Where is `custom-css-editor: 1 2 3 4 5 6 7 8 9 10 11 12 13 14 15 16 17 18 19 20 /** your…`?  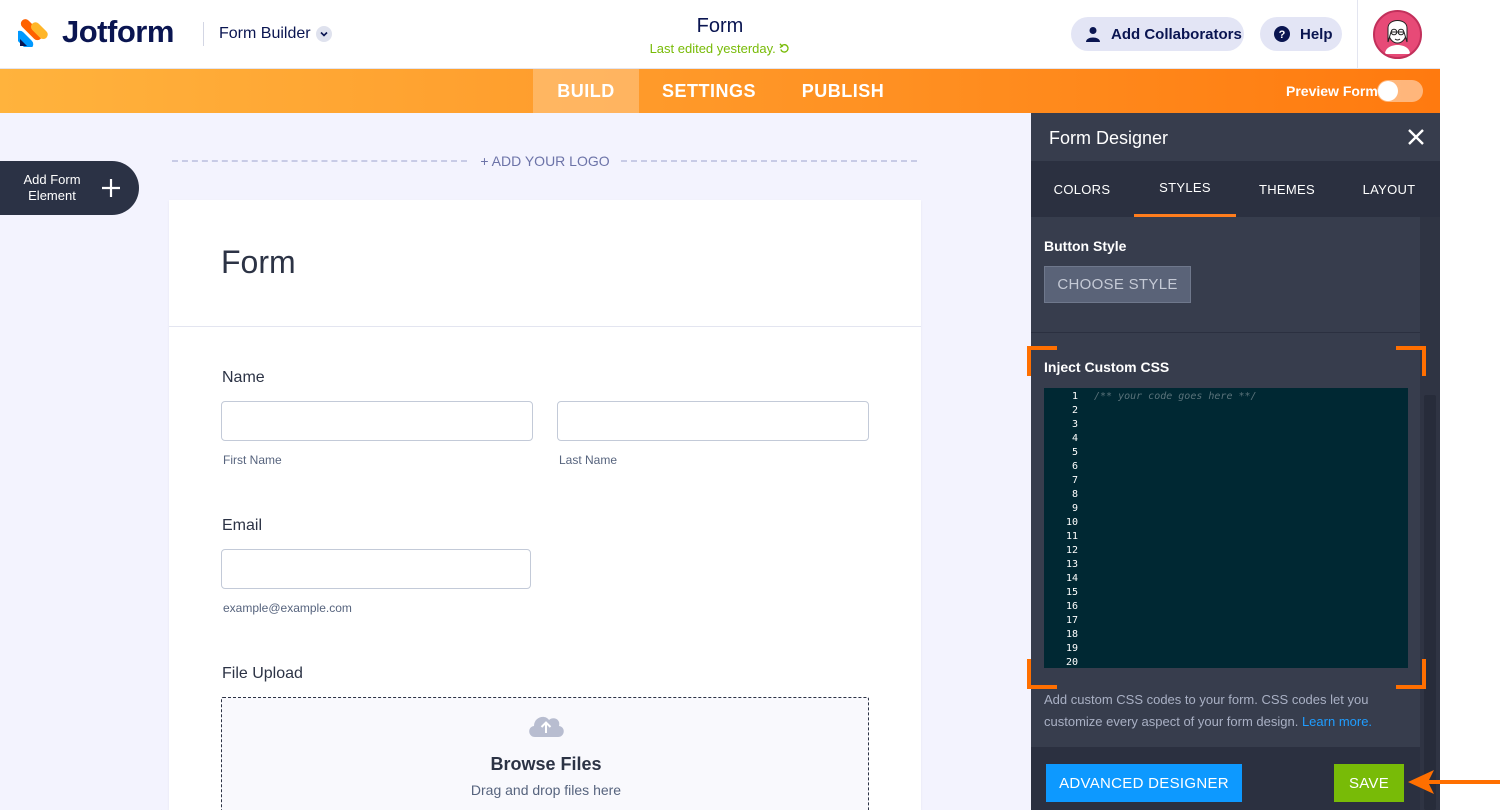
custom-css-editor: 1 2 3 4 5 6 7 8 9 10 11 12 13 14 15 16 17 18 19 20 /** your… is located at coordinates (1226, 528).